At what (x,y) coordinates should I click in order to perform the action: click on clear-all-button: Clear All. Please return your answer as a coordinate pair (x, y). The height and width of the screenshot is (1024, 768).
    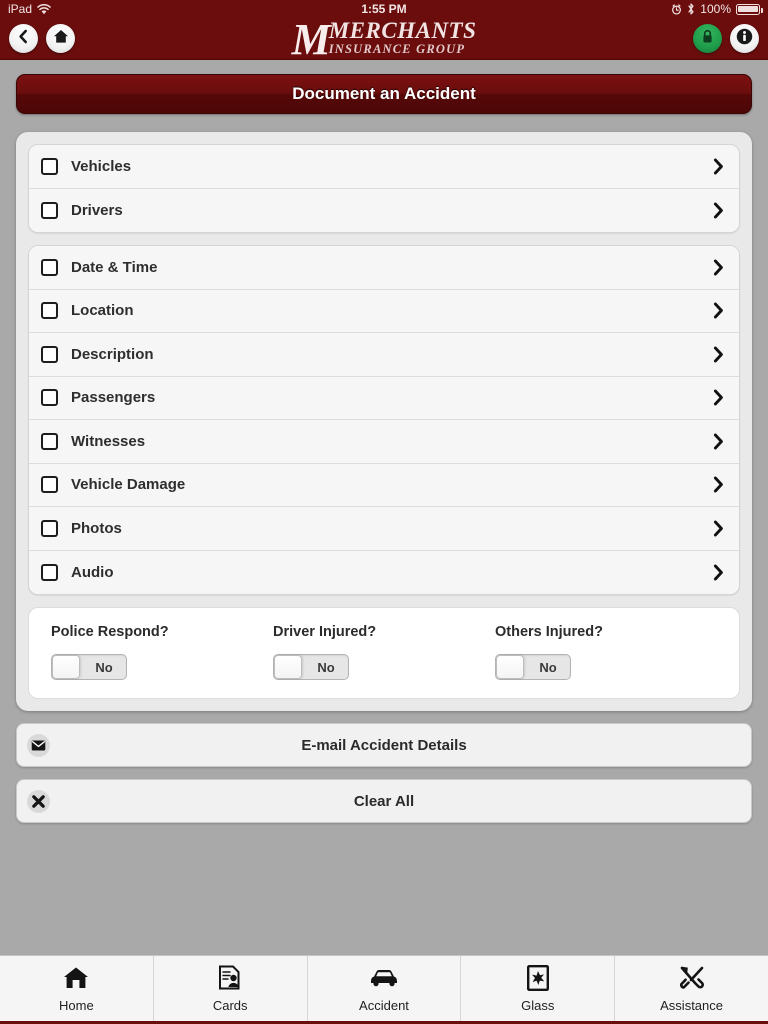
    Looking at the image, I should click on (384, 801).